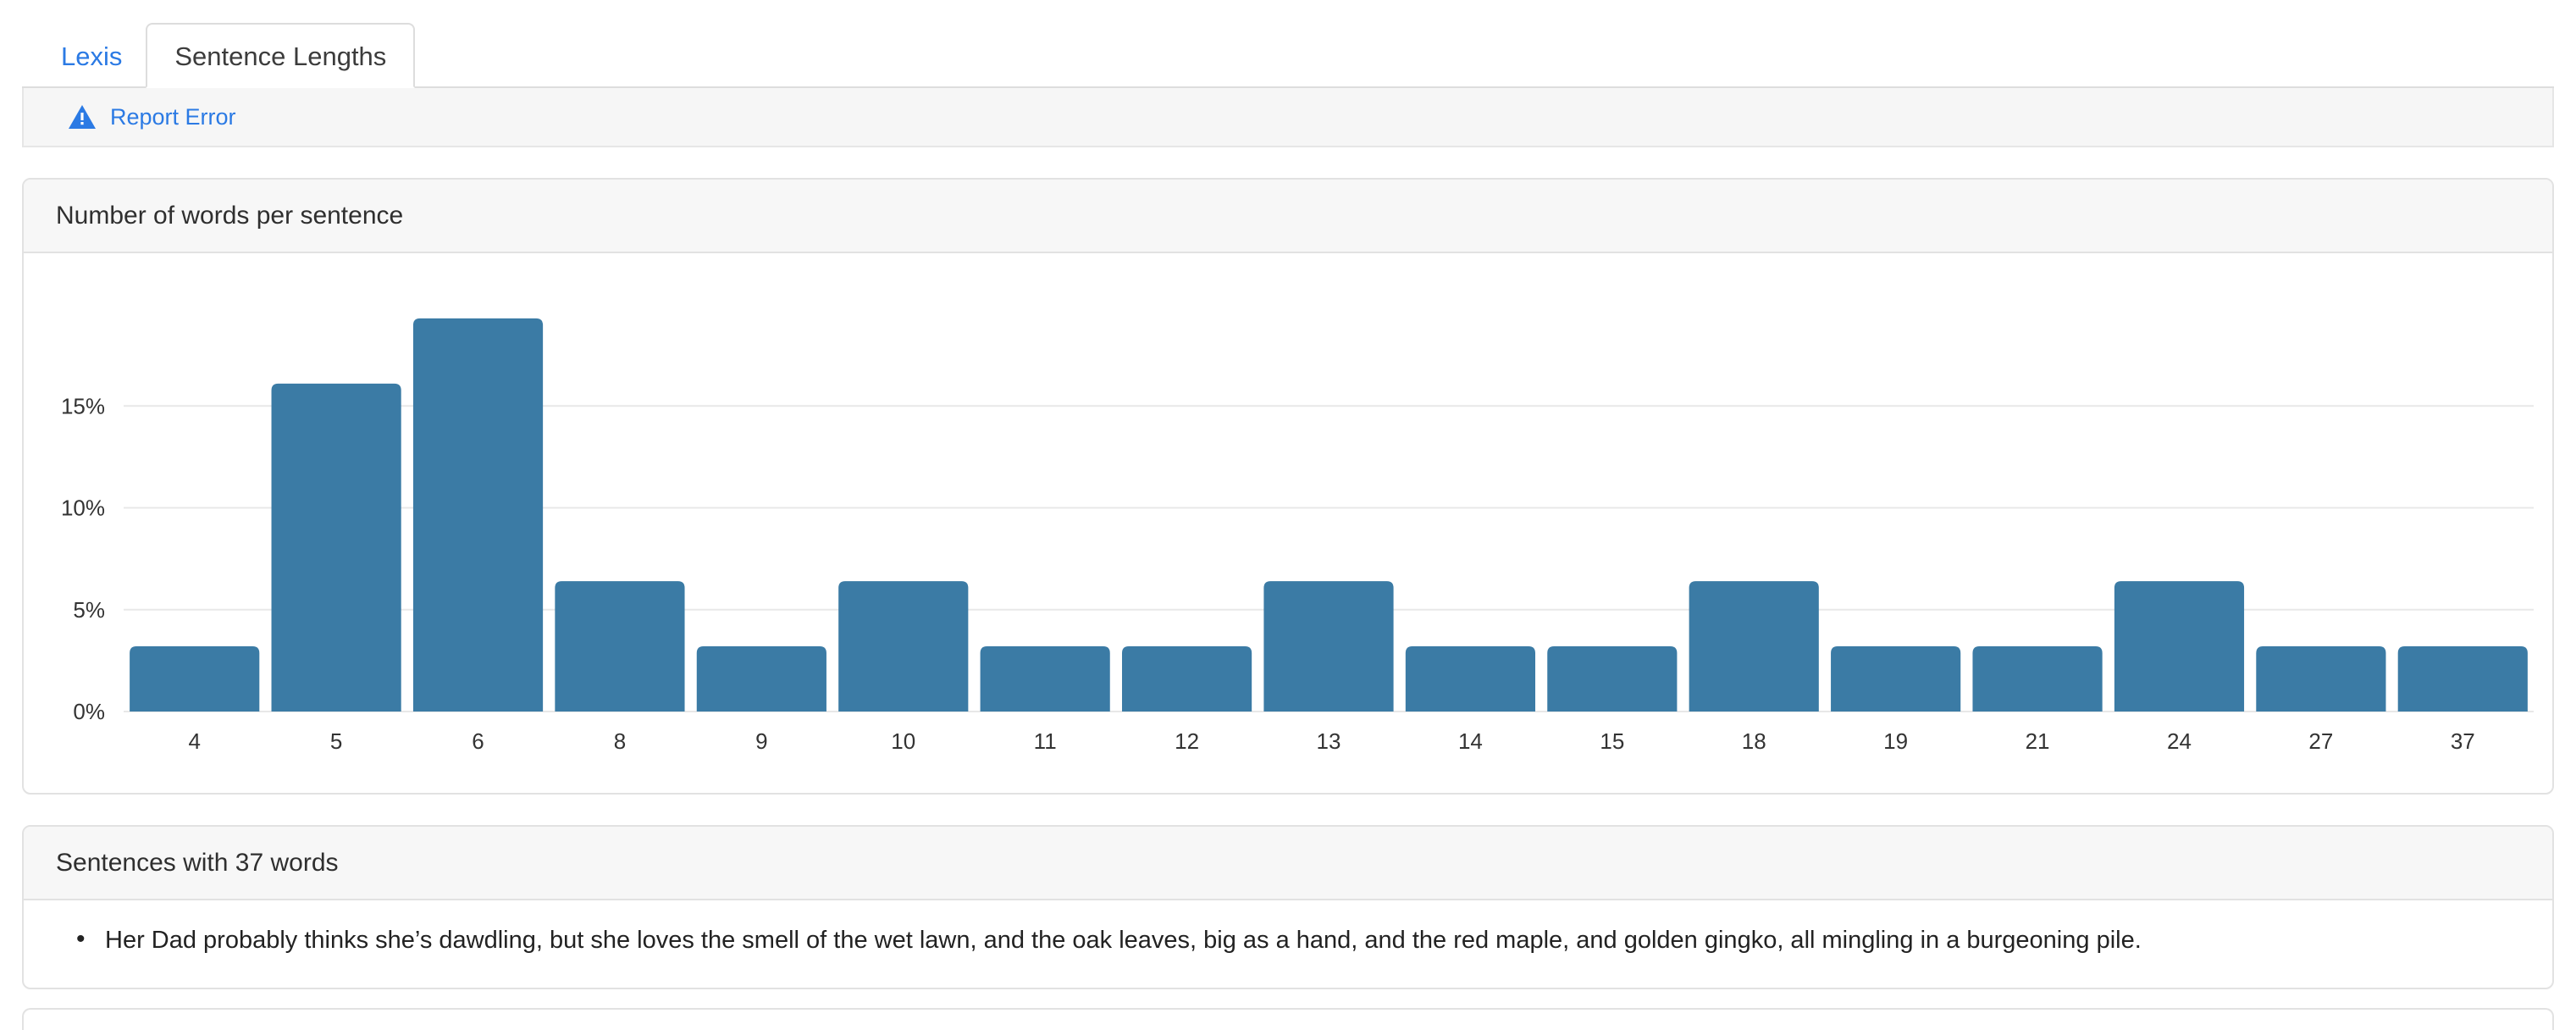 This screenshot has height=1030, width=2576. Describe the element at coordinates (1288, 117) in the screenshot. I see `report-error-bar: Report Error` at that location.